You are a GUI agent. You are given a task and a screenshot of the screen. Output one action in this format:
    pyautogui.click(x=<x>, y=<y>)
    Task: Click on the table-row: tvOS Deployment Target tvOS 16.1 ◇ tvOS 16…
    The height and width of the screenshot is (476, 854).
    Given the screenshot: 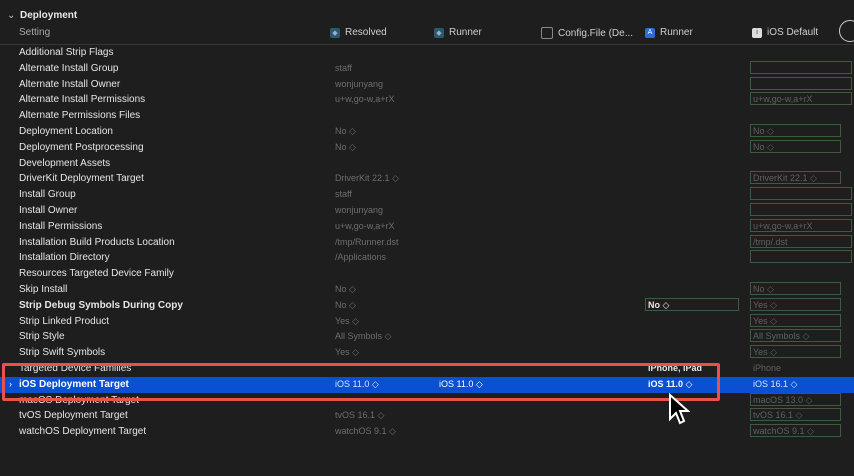 What is the action you would take?
    pyautogui.click(x=427, y=416)
    